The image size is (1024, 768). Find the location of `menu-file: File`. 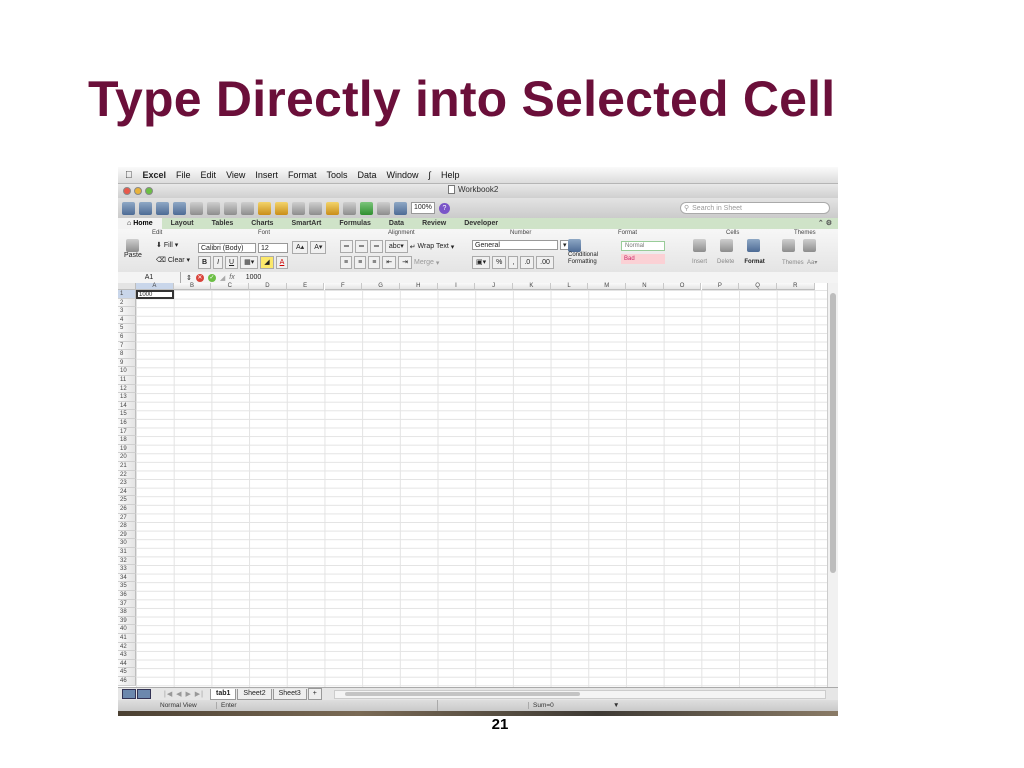

menu-file: File is located at coordinates (183, 175).